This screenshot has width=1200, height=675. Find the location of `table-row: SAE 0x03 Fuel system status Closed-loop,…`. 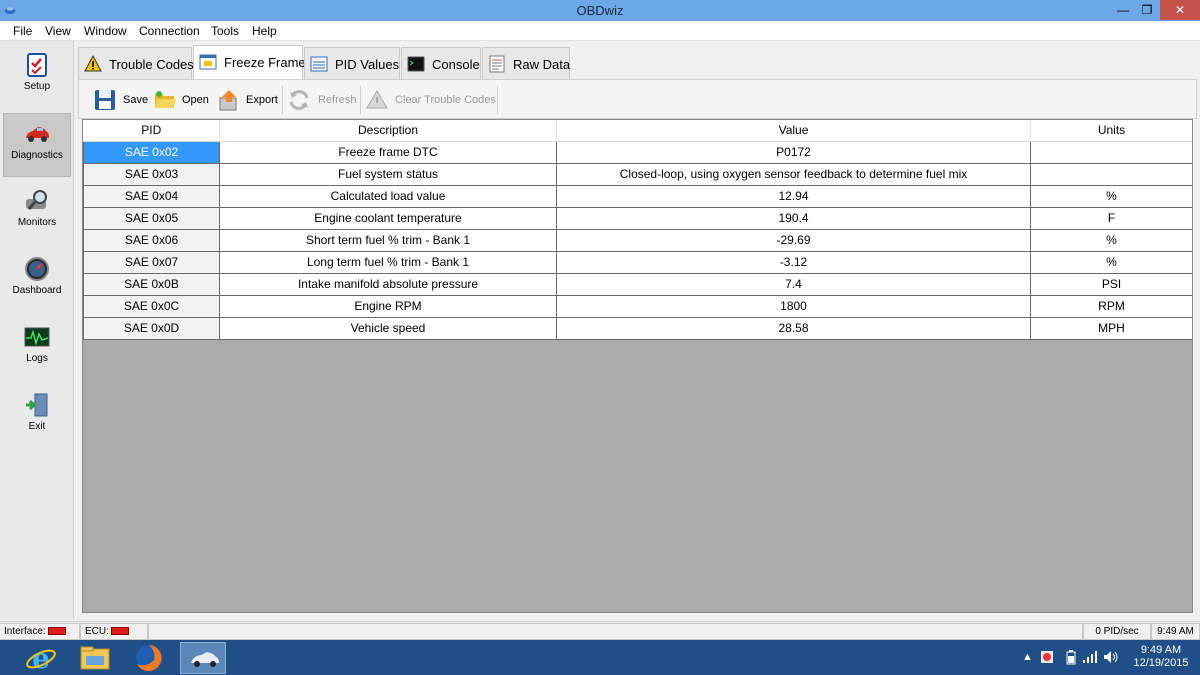

table-row: SAE 0x03 Fuel system status Closed-loop,… is located at coordinates (637, 174).